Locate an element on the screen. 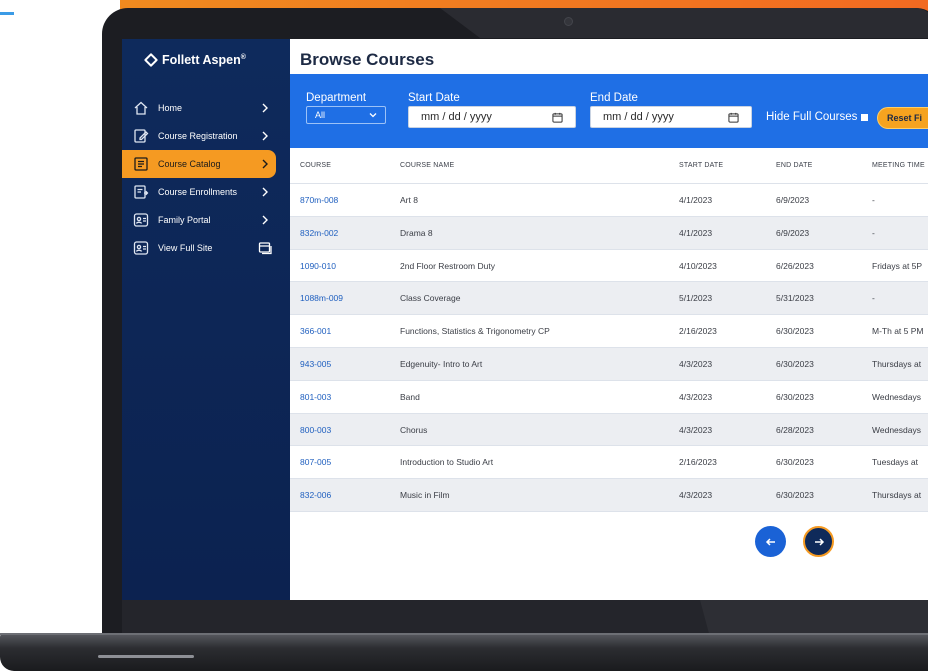 The height and width of the screenshot is (671, 928). sidebar-item-course-registration: Course Registration is located at coordinates (206, 136).